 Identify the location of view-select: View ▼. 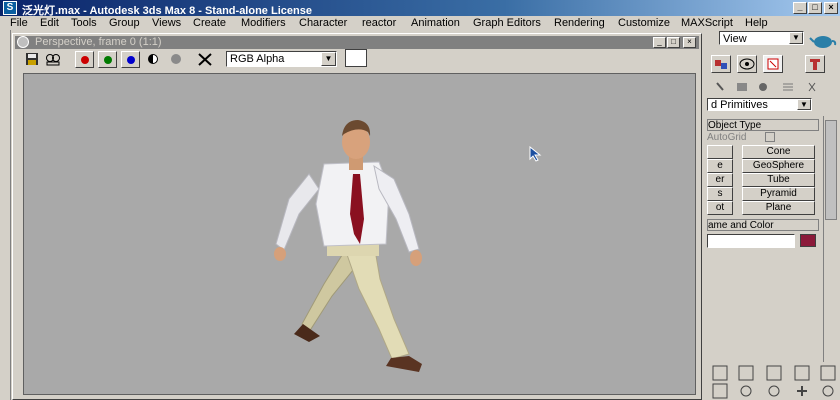
(761, 38).